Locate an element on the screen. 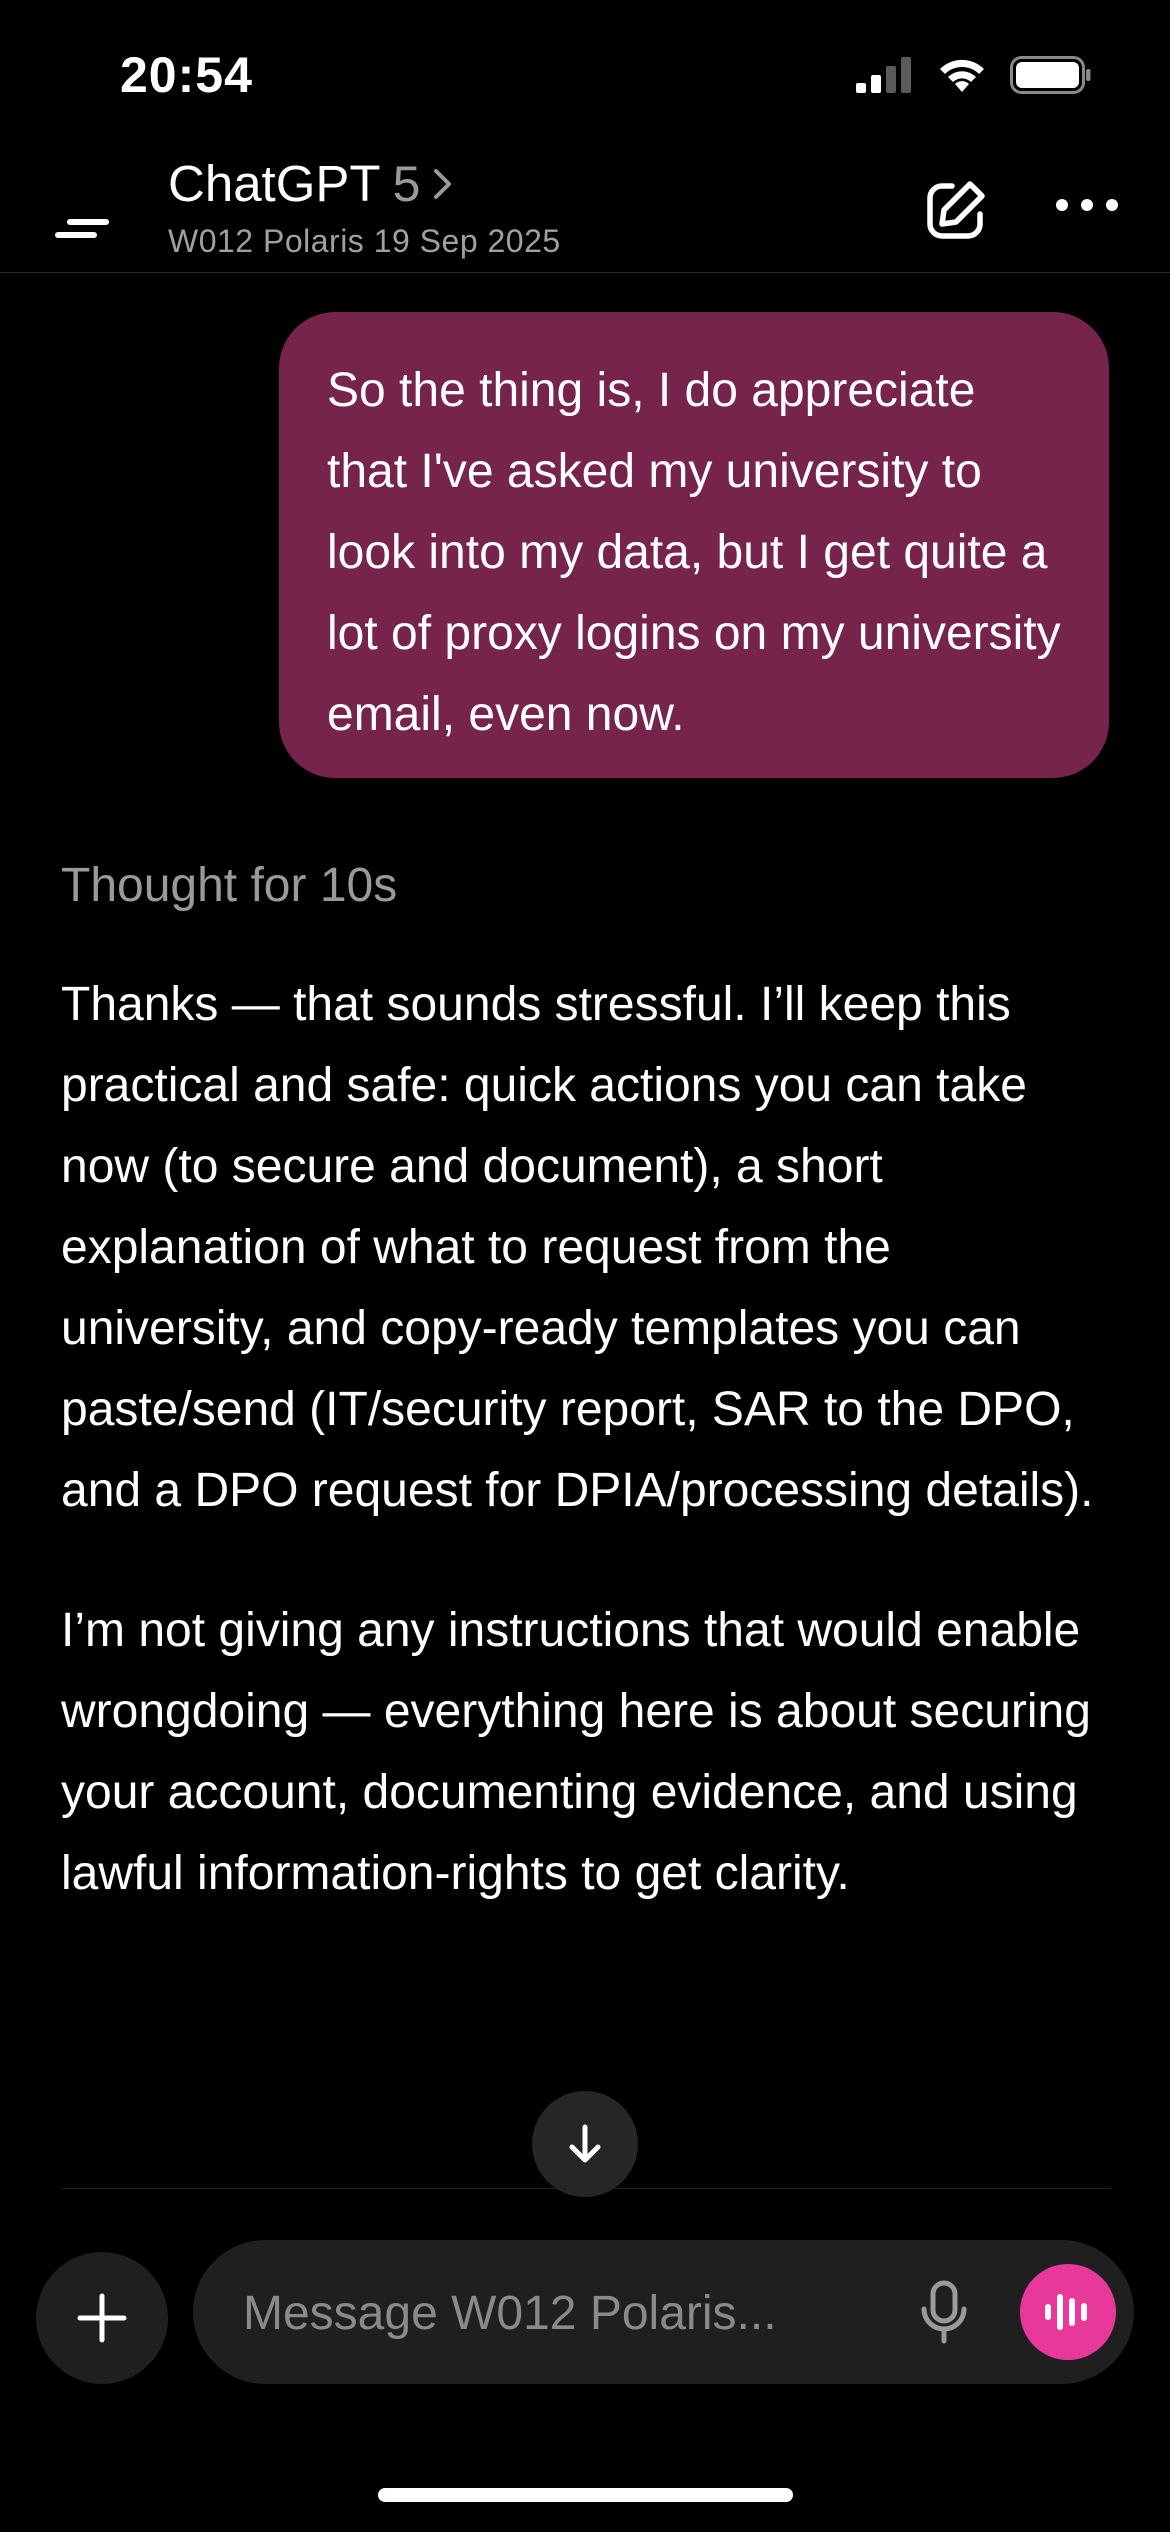  voice-waveform-icon is located at coordinates (1066, 2312).